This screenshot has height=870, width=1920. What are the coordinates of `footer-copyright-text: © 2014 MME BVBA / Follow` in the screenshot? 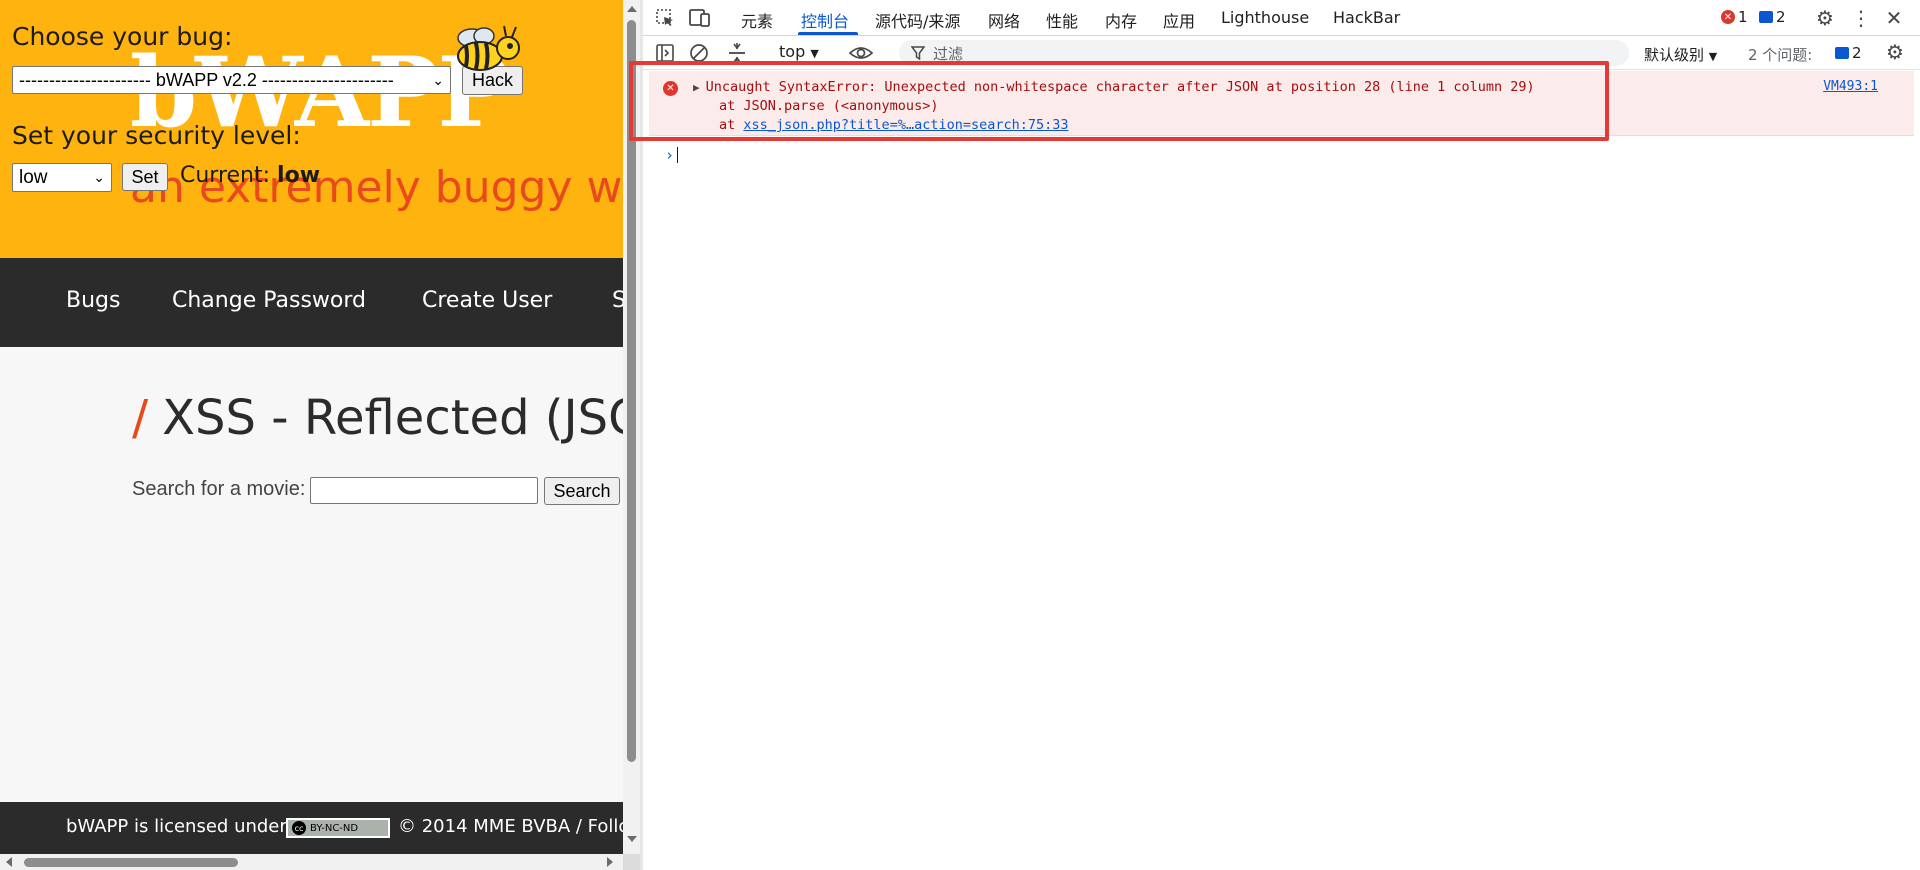 It's located at (510, 826).